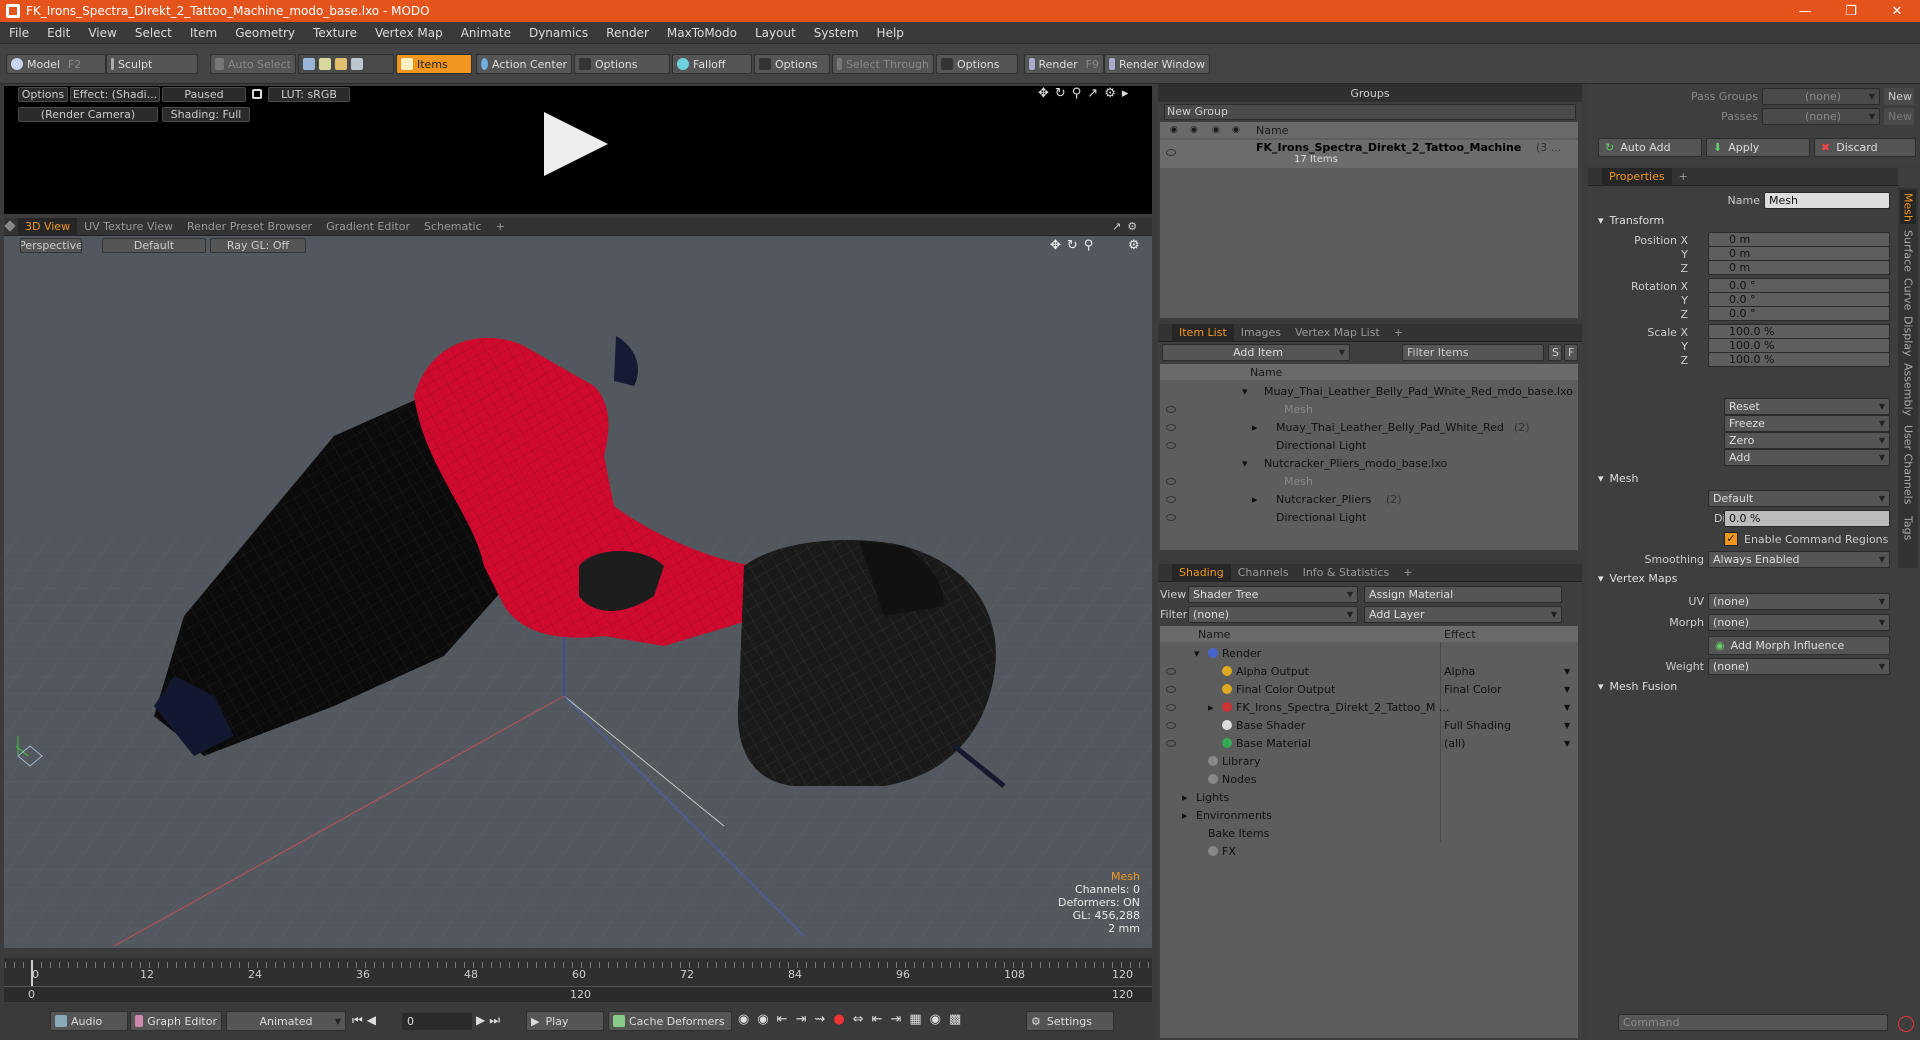  Describe the element at coordinates (578, 994) in the screenshot. I see `timeline-range: 0 120 120` at that location.